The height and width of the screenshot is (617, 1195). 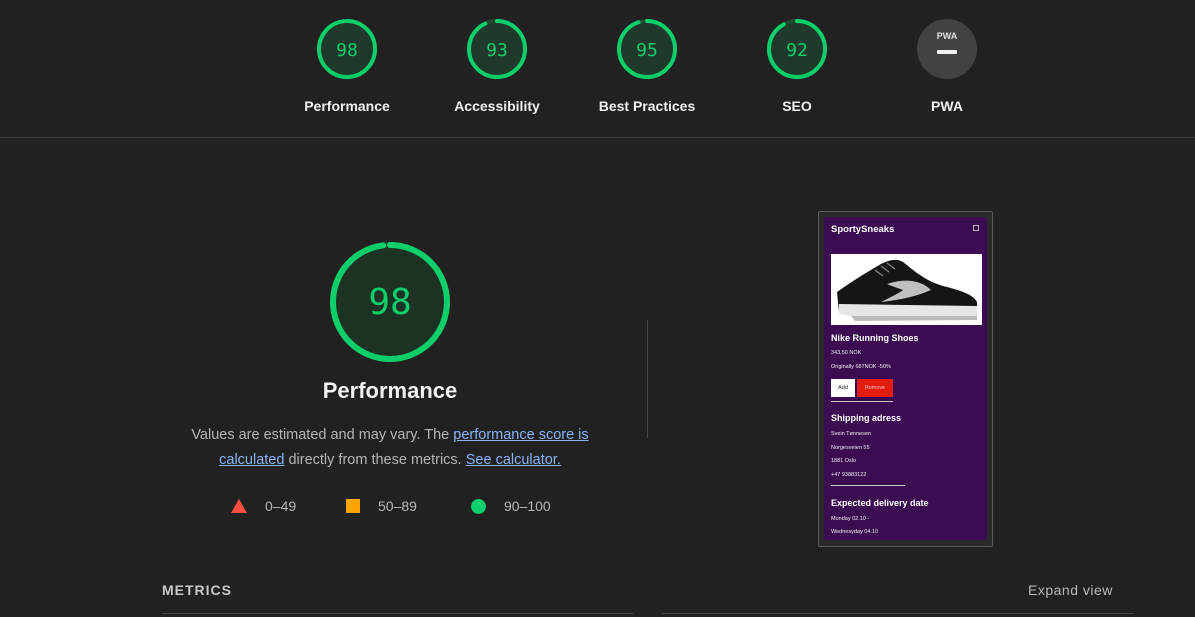 I want to click on pwa-badge-text: PWA, so click(x=947, y=36).